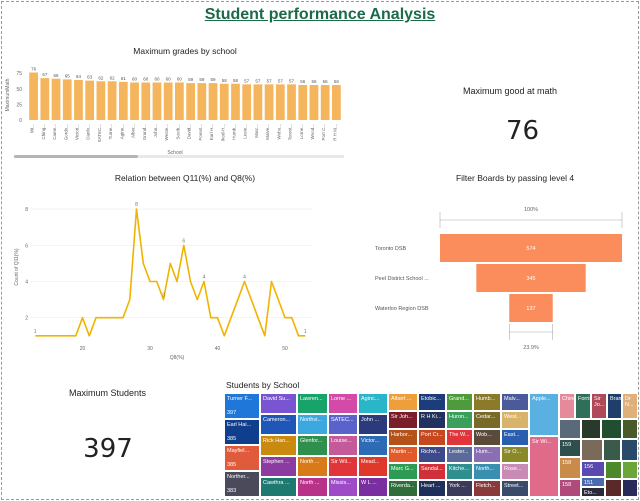 The image size is (640, 501). I want to click on treemap-tile: Norther... 383, so click(242, 484).